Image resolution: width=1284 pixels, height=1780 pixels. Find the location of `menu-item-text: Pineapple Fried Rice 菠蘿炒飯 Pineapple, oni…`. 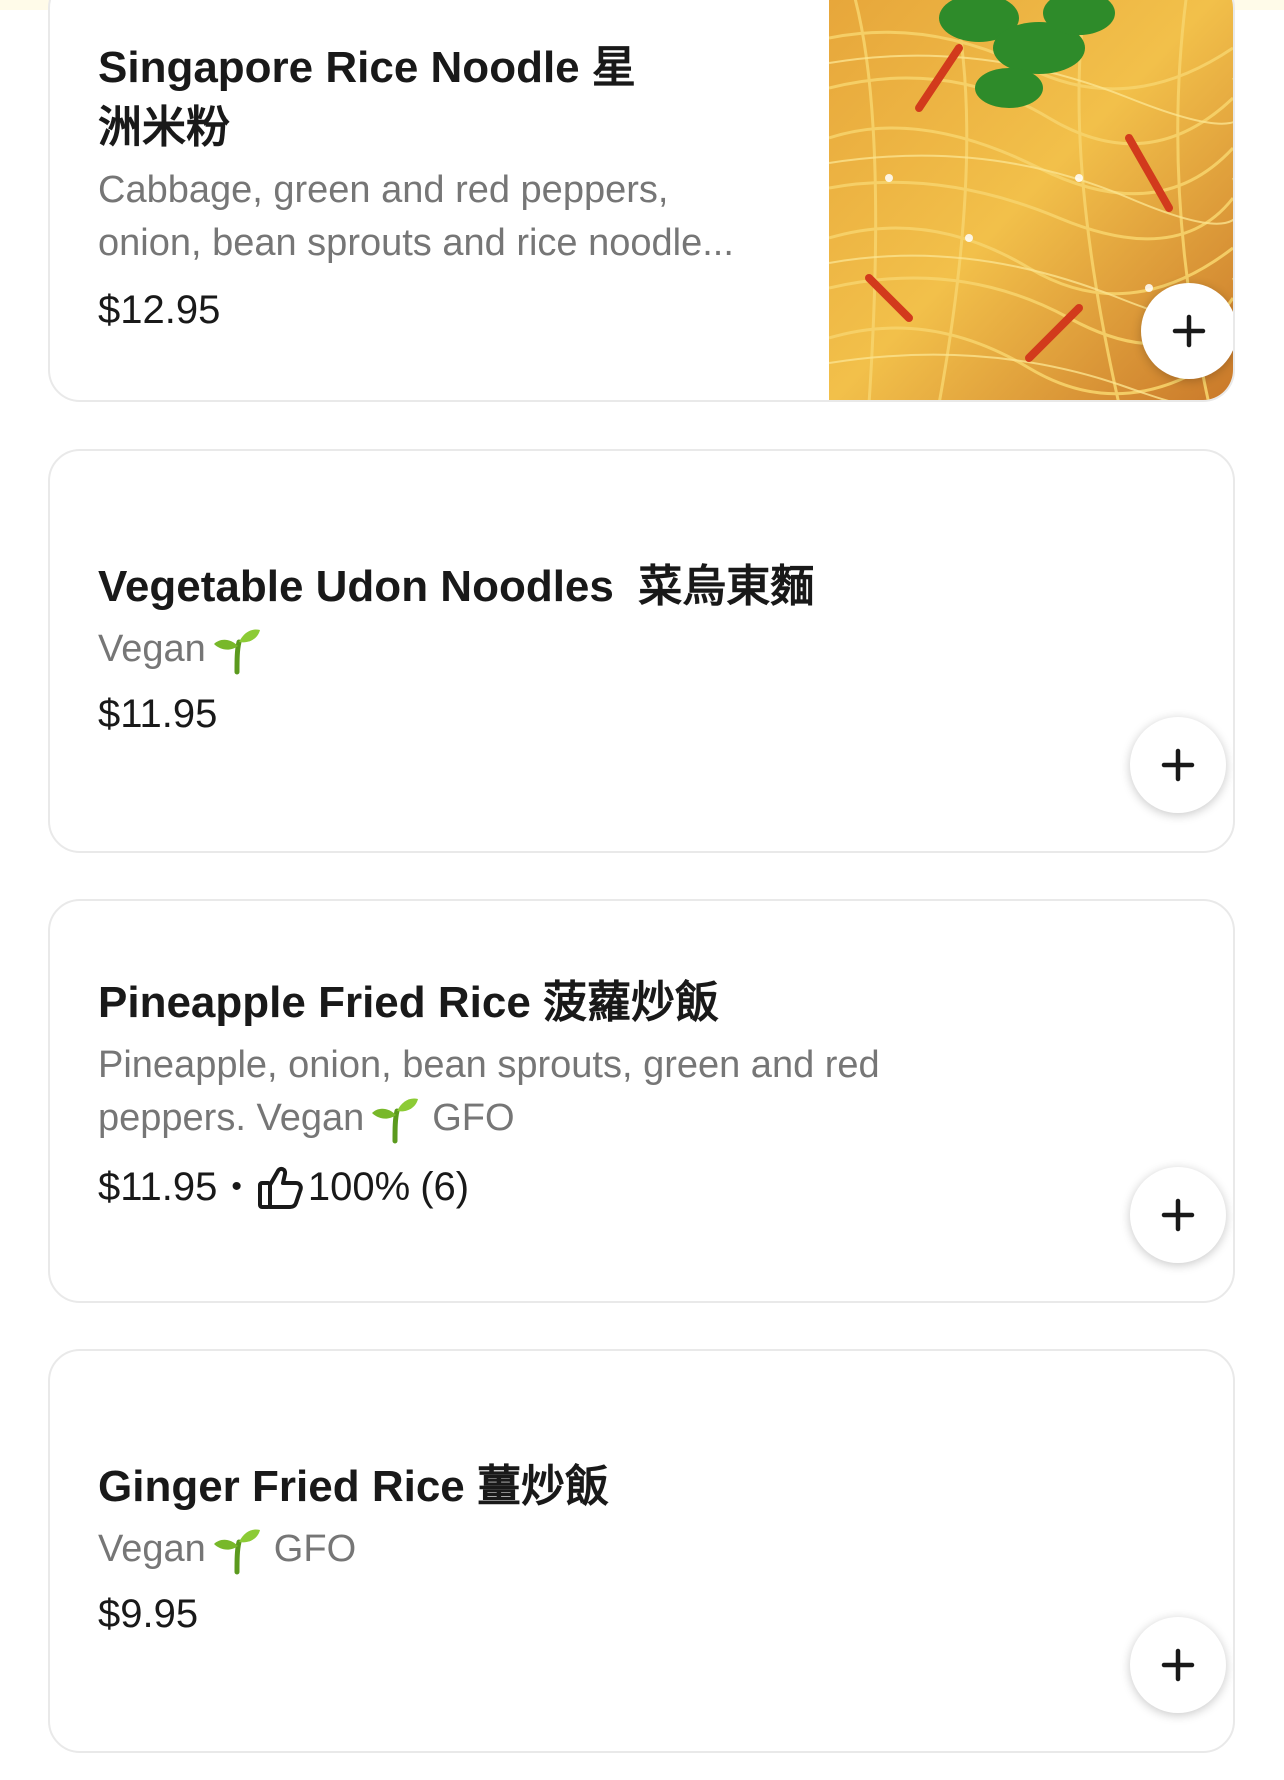

menu-item-text: Pineapple Fried Rice 菠蘿炒飯 Pineapple, oni… is located at coordinates (489, 1094).